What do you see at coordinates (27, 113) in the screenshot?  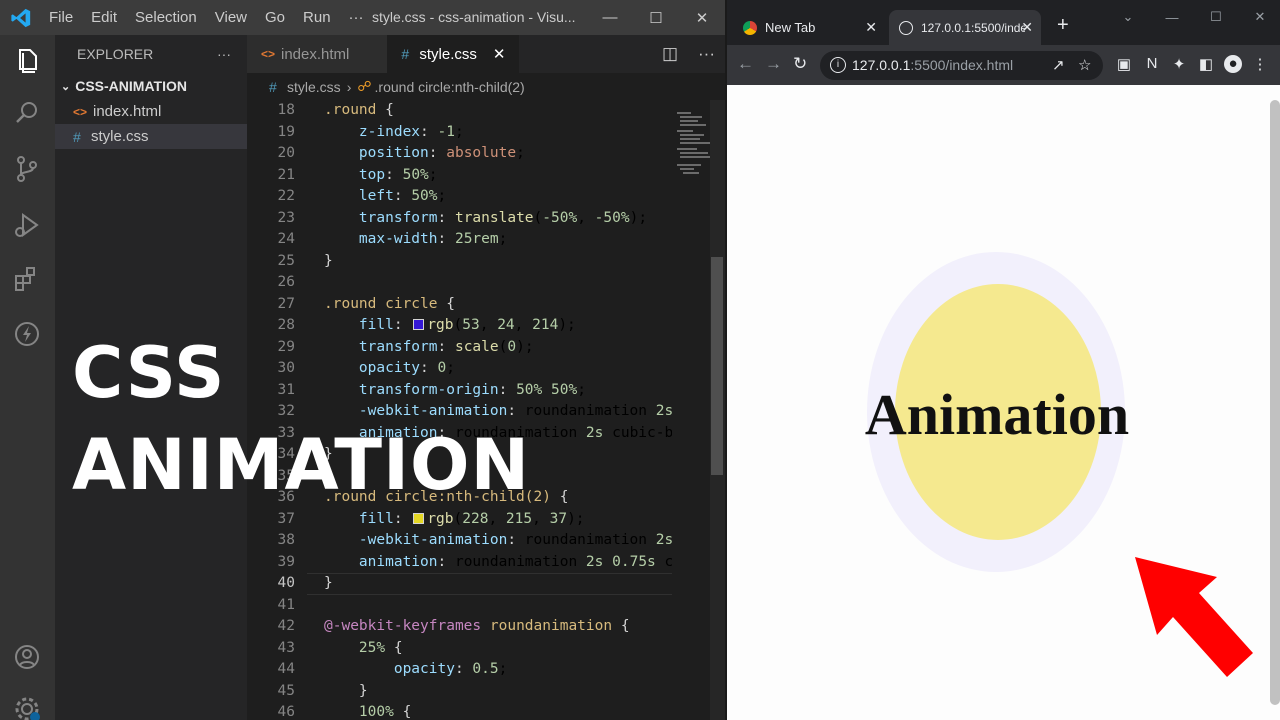 I see `search-icon` at bounding box center [27, 113].